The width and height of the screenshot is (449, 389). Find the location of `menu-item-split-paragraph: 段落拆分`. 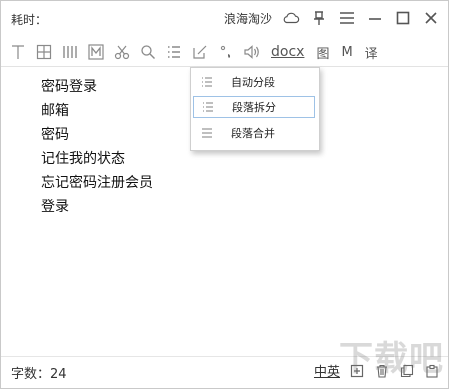

menu-item-split-paragraph: 段落拆分 is located at coordinates (254, 107).